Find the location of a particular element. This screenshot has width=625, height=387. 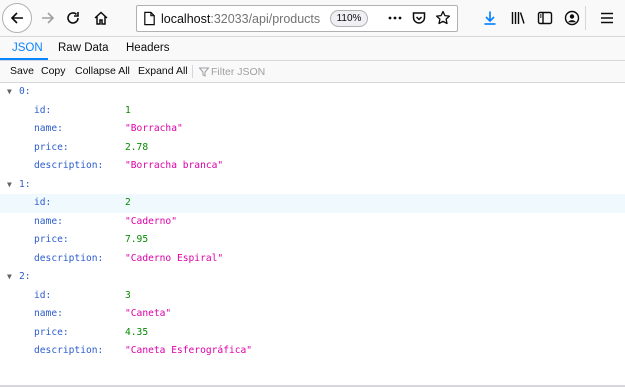

home-icon is located at coordinates (101, 18).